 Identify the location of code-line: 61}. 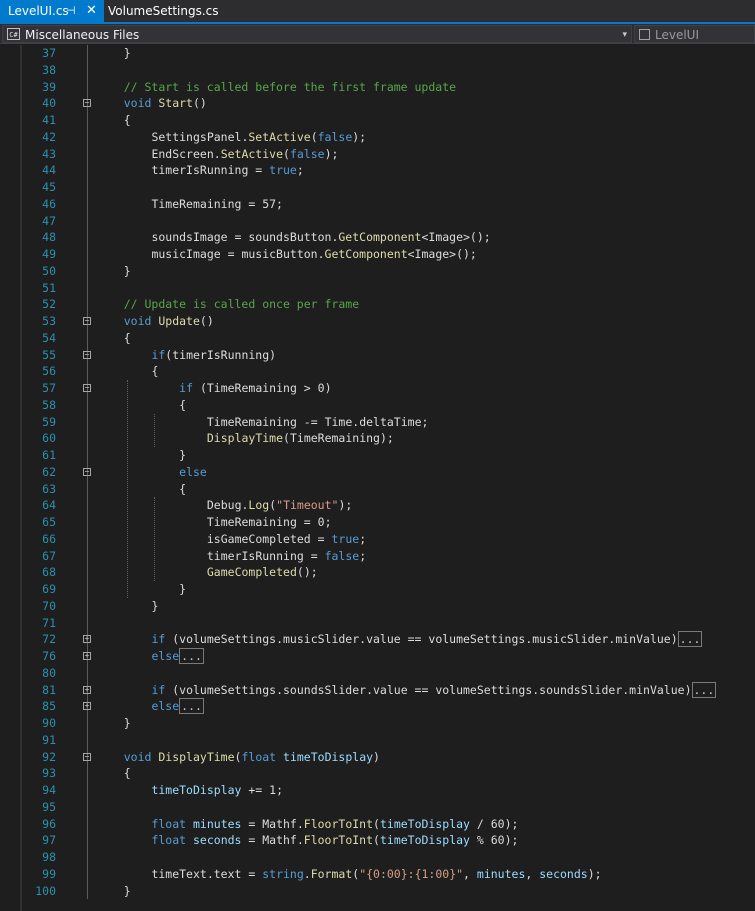
(377, 455).